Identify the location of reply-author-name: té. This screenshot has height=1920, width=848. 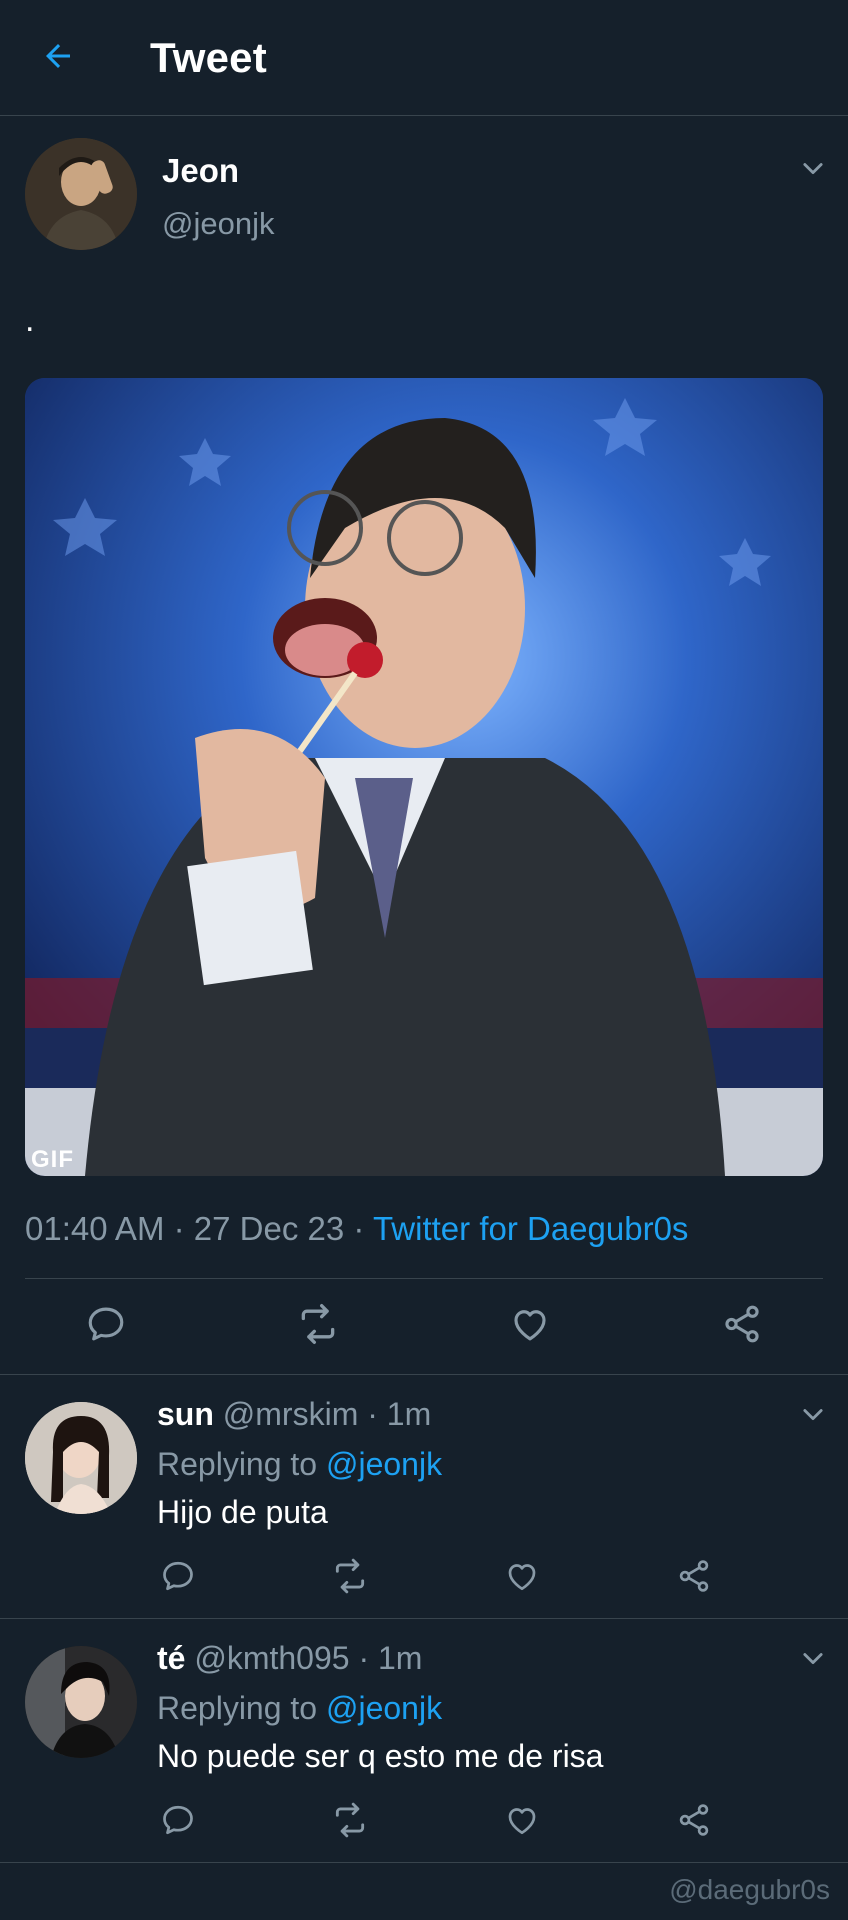
(171, 1658).